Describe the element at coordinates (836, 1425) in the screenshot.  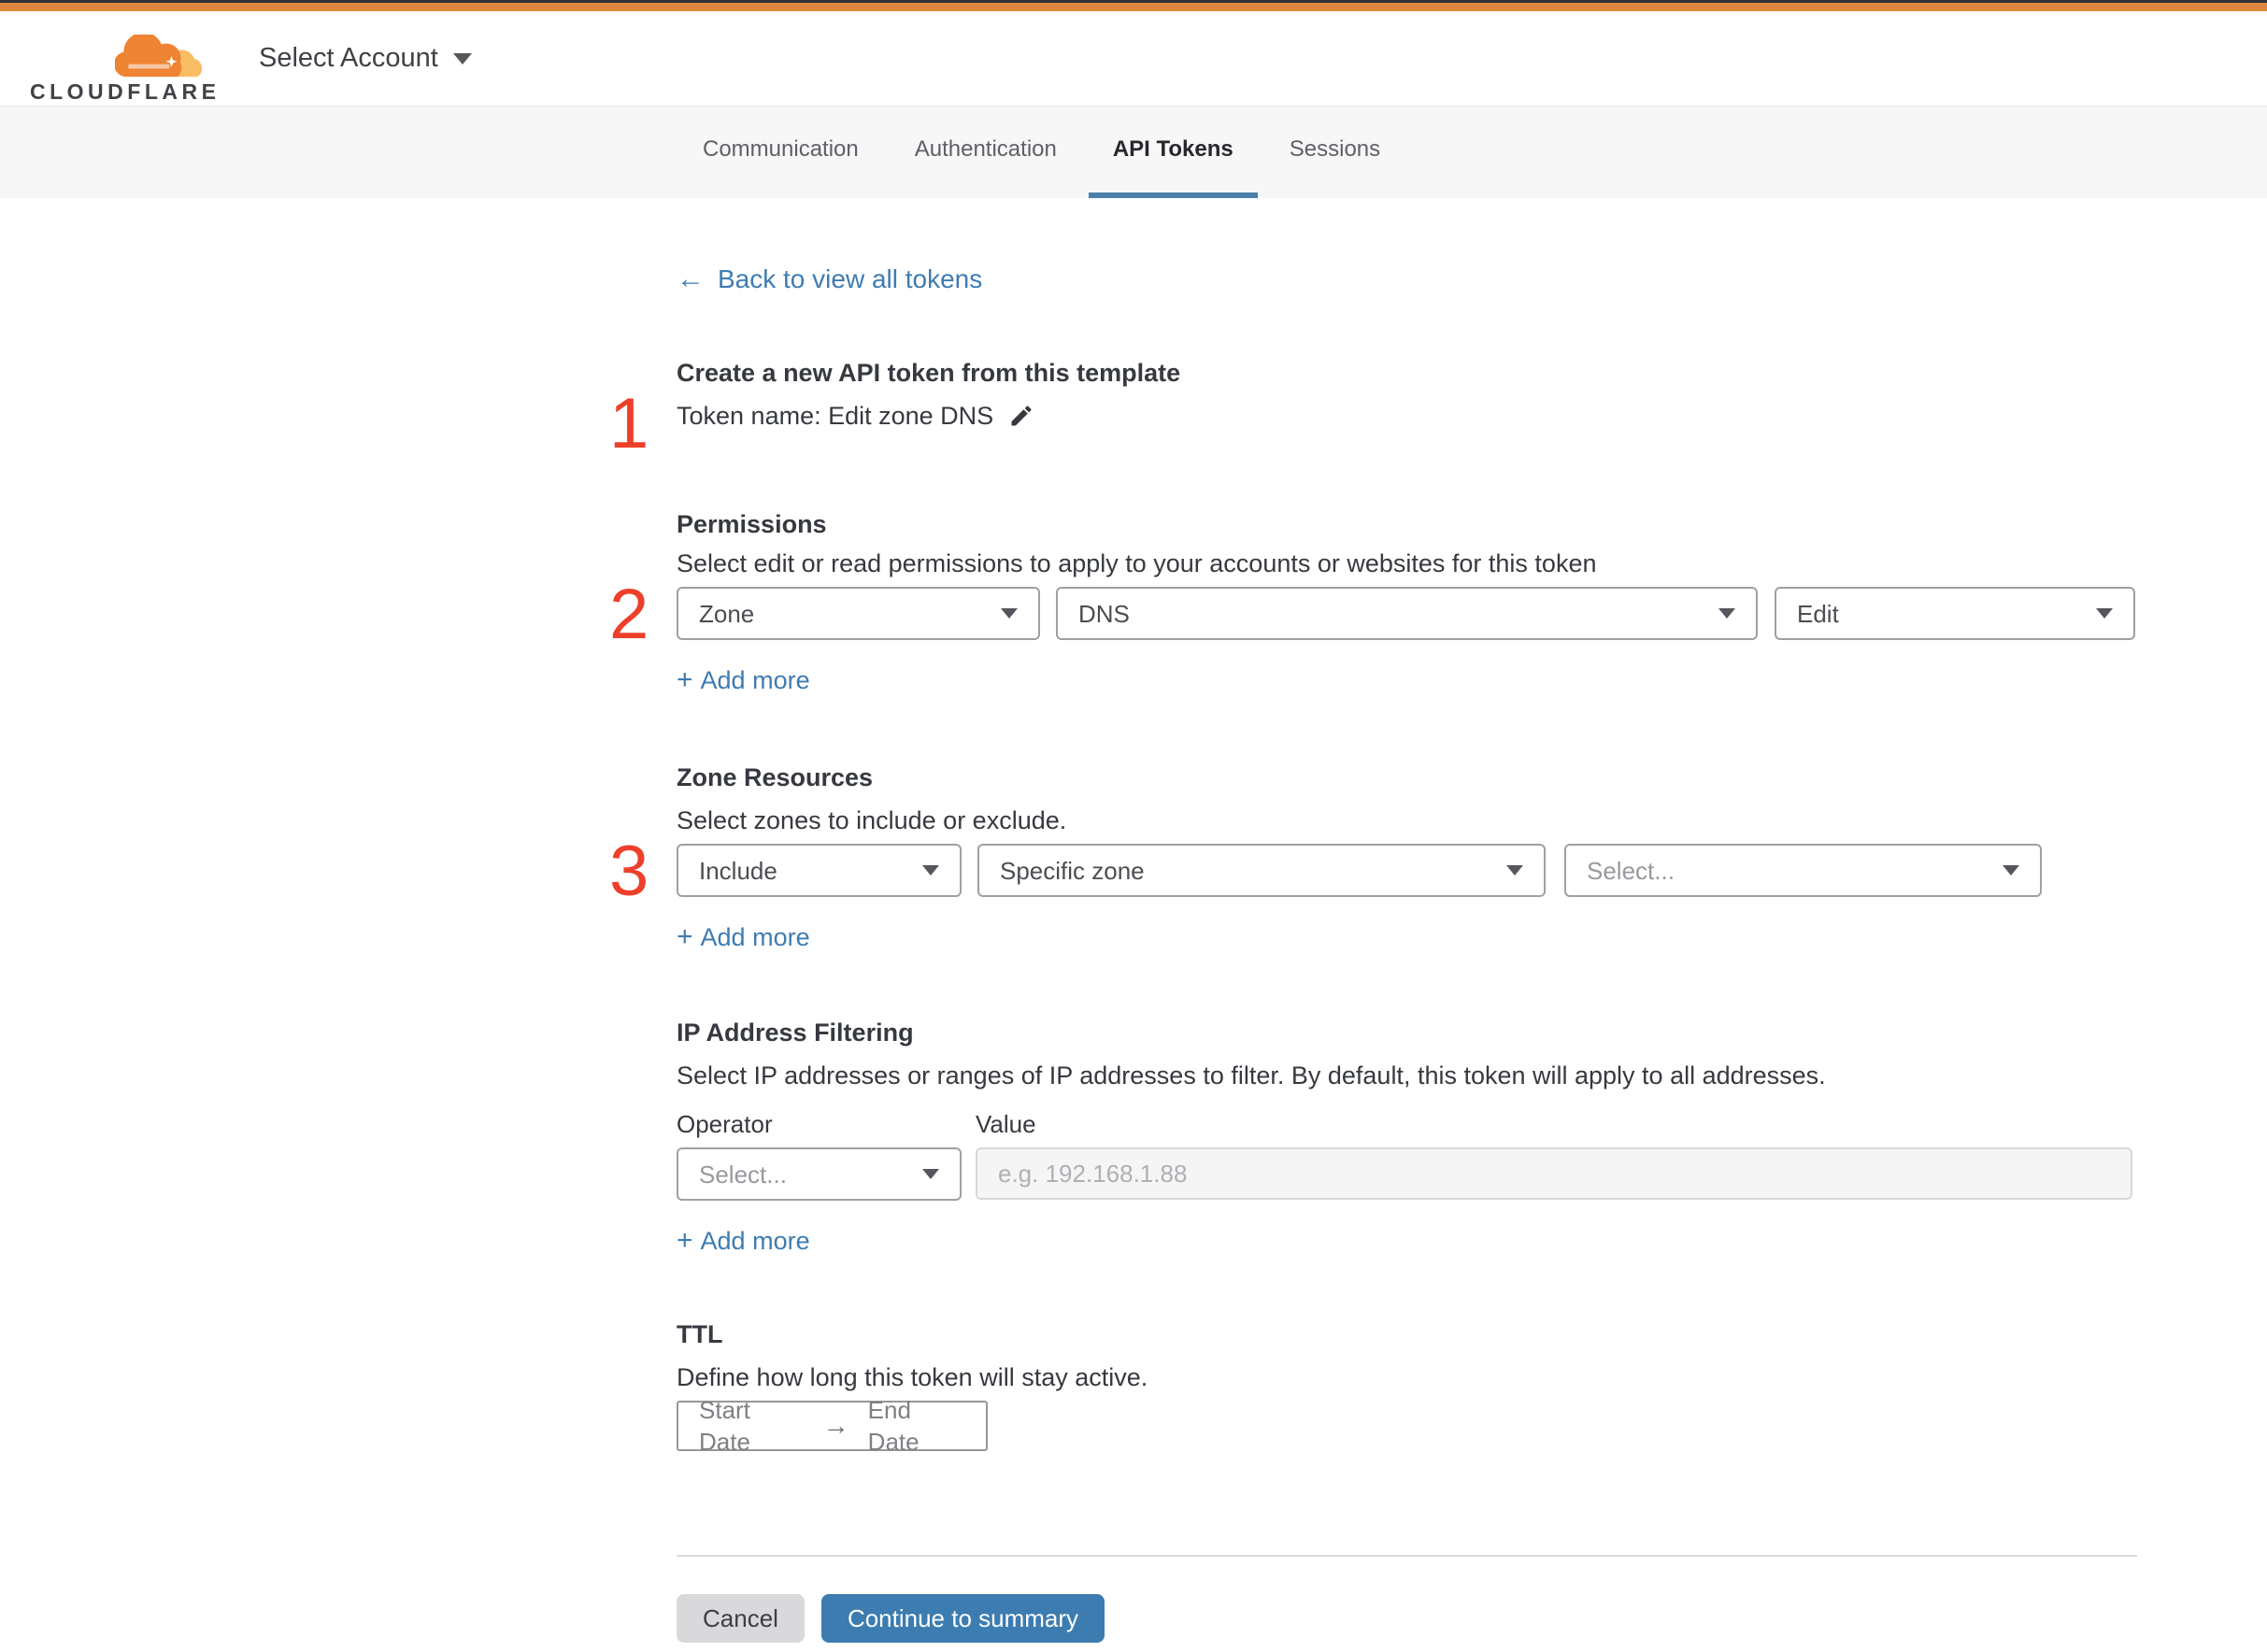
I see `right-arrow-icon: →` at that location.